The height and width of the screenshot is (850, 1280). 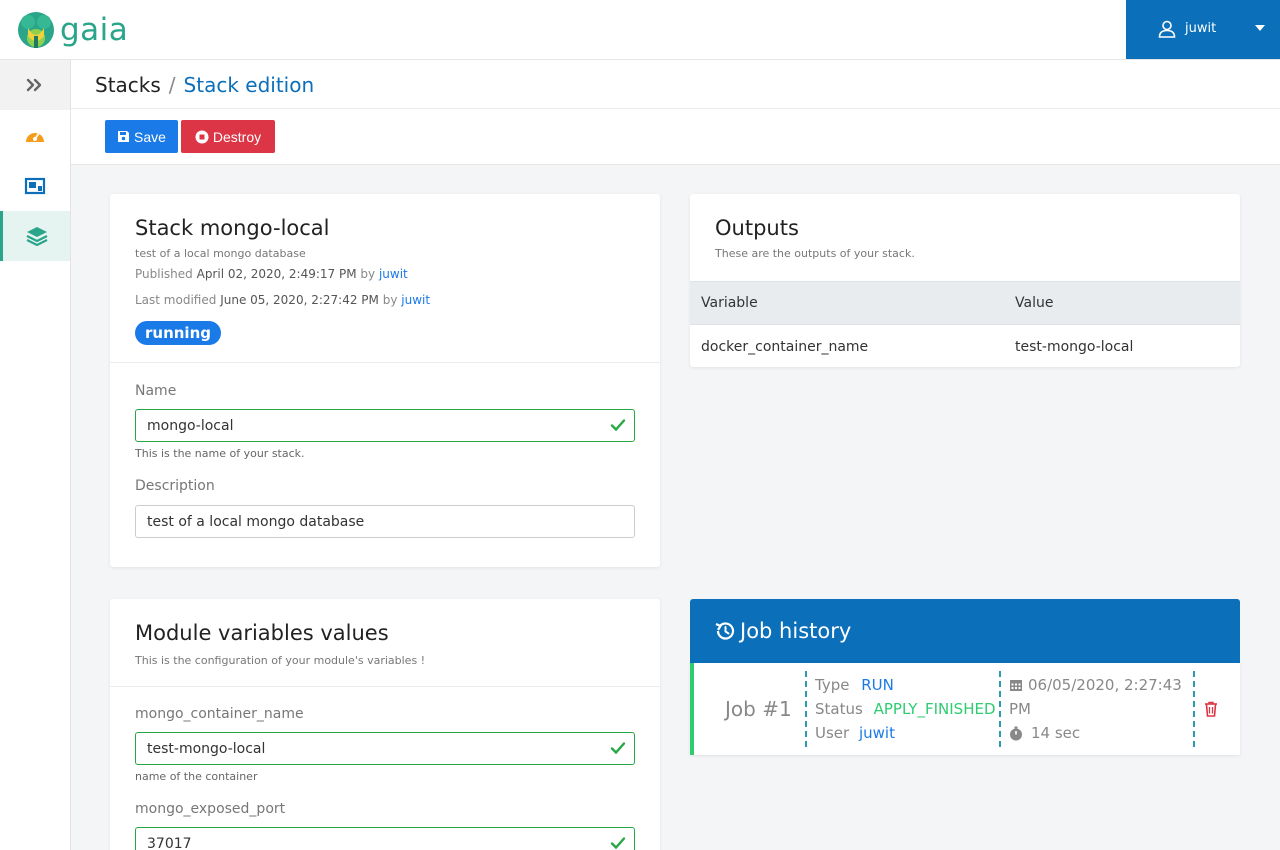 What do you see at coordinates (220, 453) in the screenshot?
I see `name-help: This is the name of your stack.` at bounding box center [220, 453].